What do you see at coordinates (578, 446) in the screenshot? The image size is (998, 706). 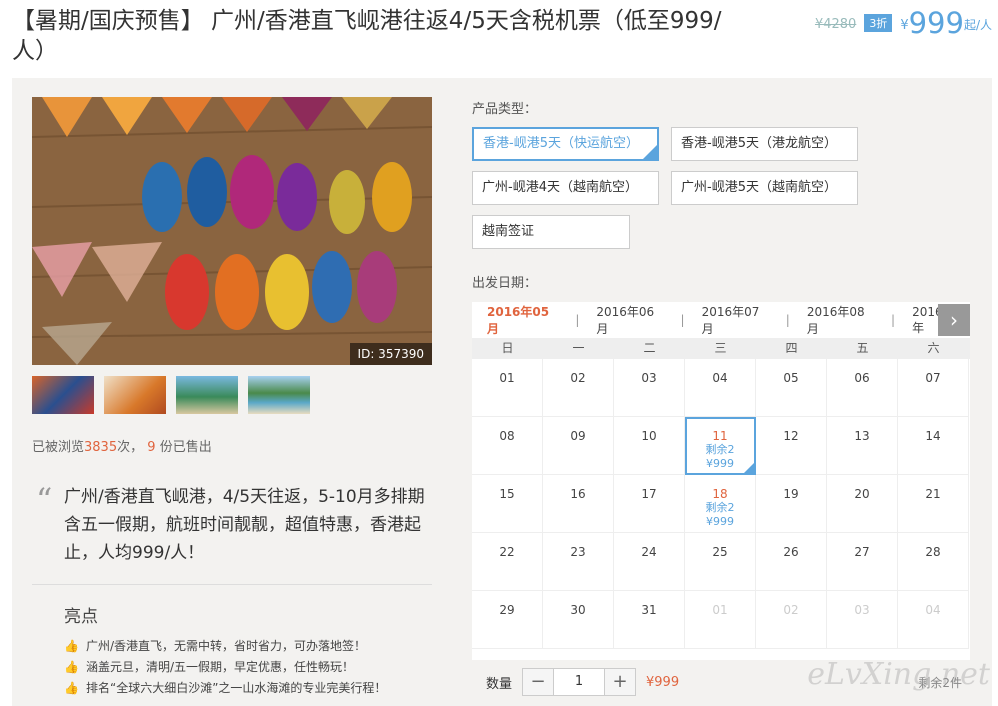 I see `calendar-day: 09` at bounding box center [578, 446].